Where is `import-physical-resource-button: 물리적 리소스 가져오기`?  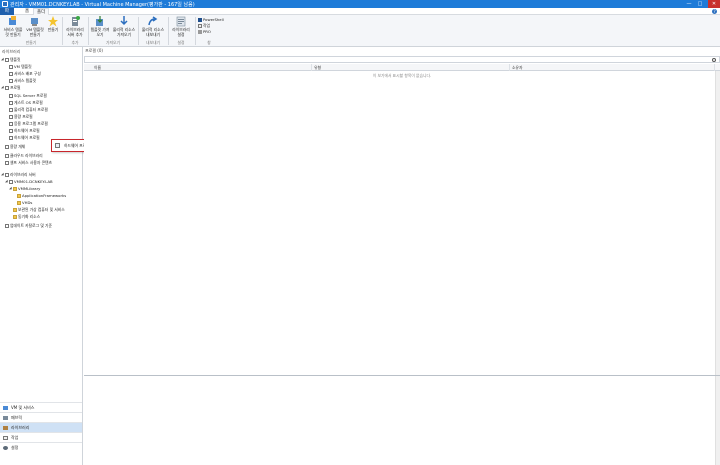 import-physical-resource-button: 물리적 리소스 가져오기 is located at coordinates (124, 26).